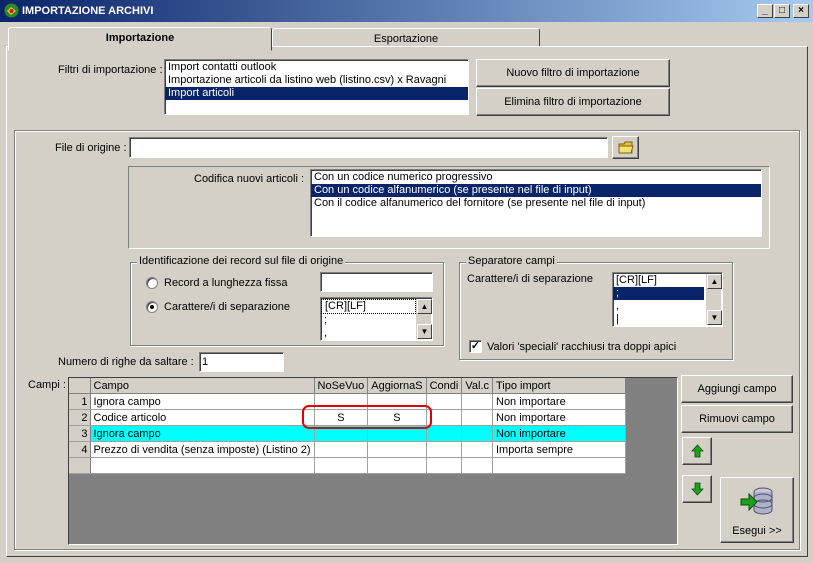 The image size is (813, 563). I want to click on annotation-highlight, so click(367, 417).